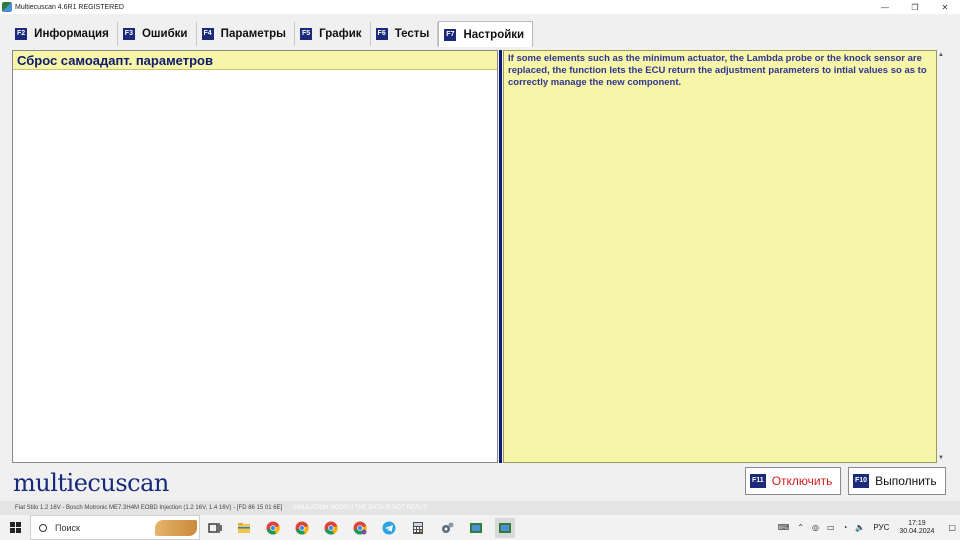 The width and height of the screenshot is (960, 540). What do you see at coordinates (917, 531) in the screenshot?
I see `clock-date: 30.04.2024` at bounding box center [917, 531].